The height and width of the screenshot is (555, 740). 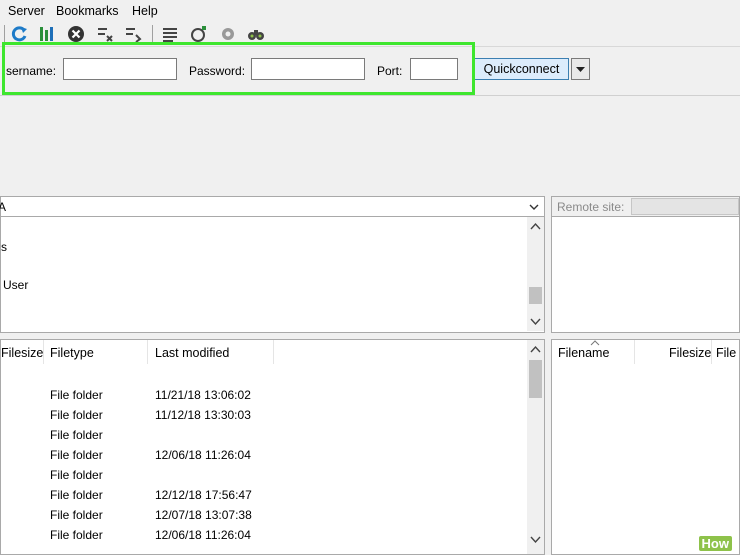 What do you see at coordinates (26, 11) in the screenshot?
I see `menu-server: Server` at bounding box center [26, 11].